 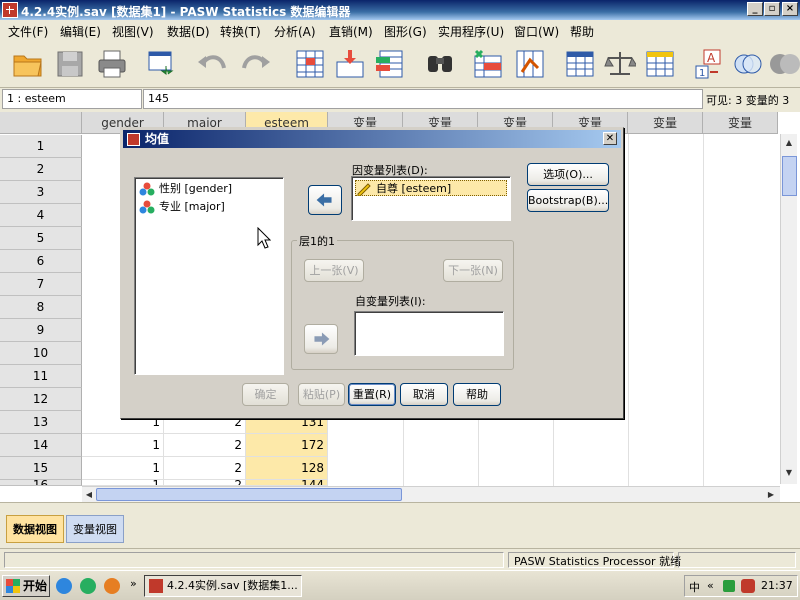 What do you see at coordinates (748, 586) in the screenshot?
I see `security-shield-icon` at bounding box center [748, 586].